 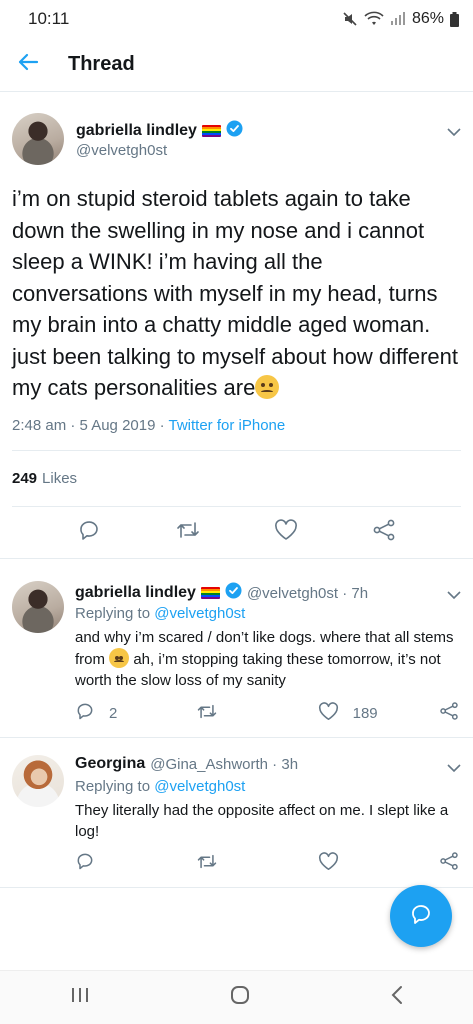 What do you see at coordinates (348, 863) in the screenshot?
I see `like-button` at bounding box center [348, 863].